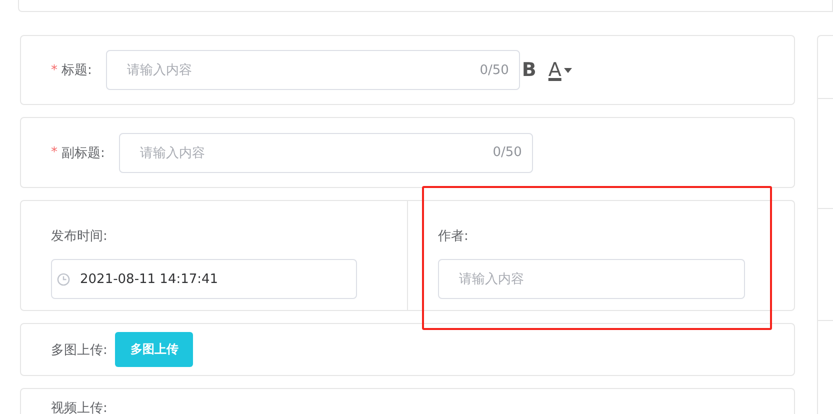 The width and height of the screenshot is (833, 414). Describe the element at coordinates (325, 152) in the screenshot. I see `subtitle-input: 请输入内容 0/50` at that location.